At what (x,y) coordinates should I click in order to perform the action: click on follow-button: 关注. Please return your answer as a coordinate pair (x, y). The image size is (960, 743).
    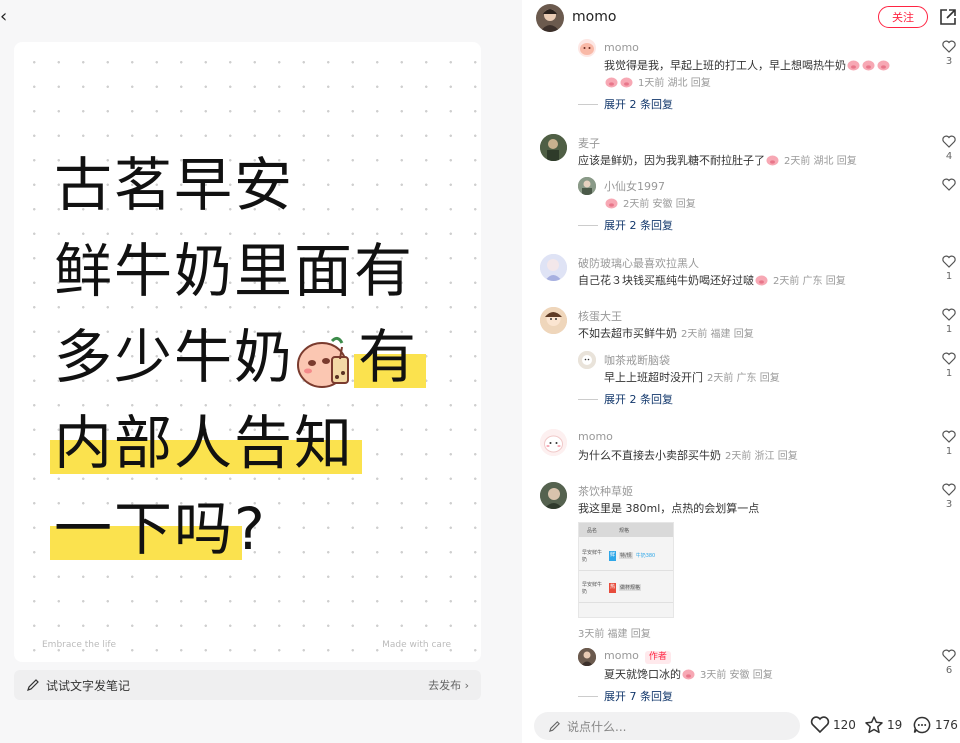
    Looking at the image, I should click on (903, 17).